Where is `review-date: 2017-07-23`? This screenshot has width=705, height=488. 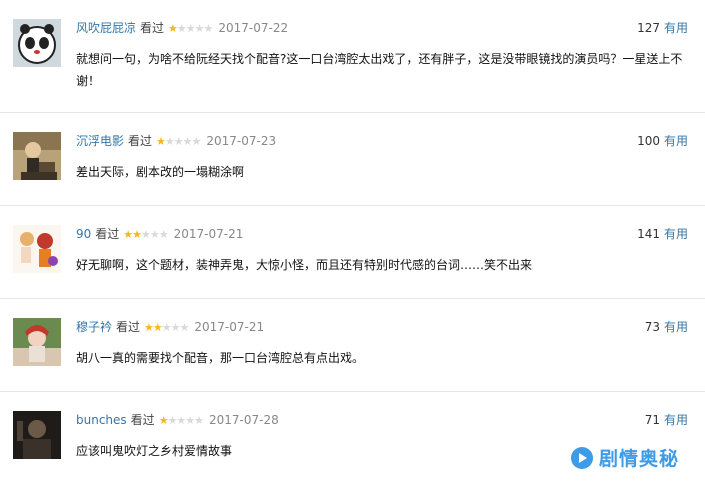
review-date: 2017-07-23 is located at coordinates (241, 141).